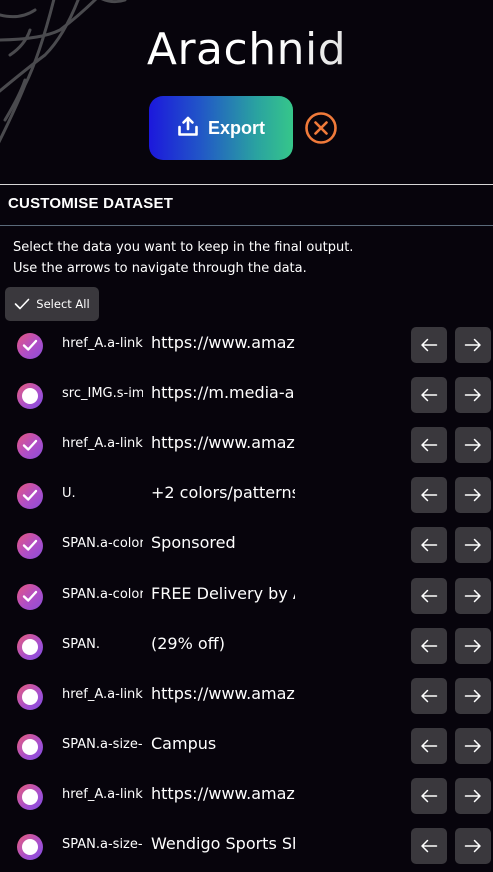 This screenshot has height=872, width=493. I want to click on spider-web-icon, so click(63, 72).